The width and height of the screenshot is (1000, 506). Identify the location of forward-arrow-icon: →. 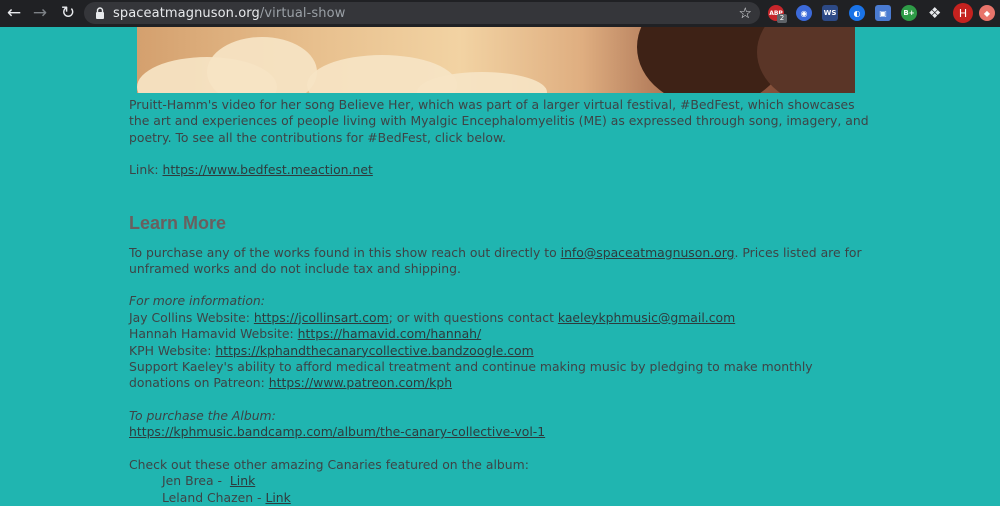
(40, 14).